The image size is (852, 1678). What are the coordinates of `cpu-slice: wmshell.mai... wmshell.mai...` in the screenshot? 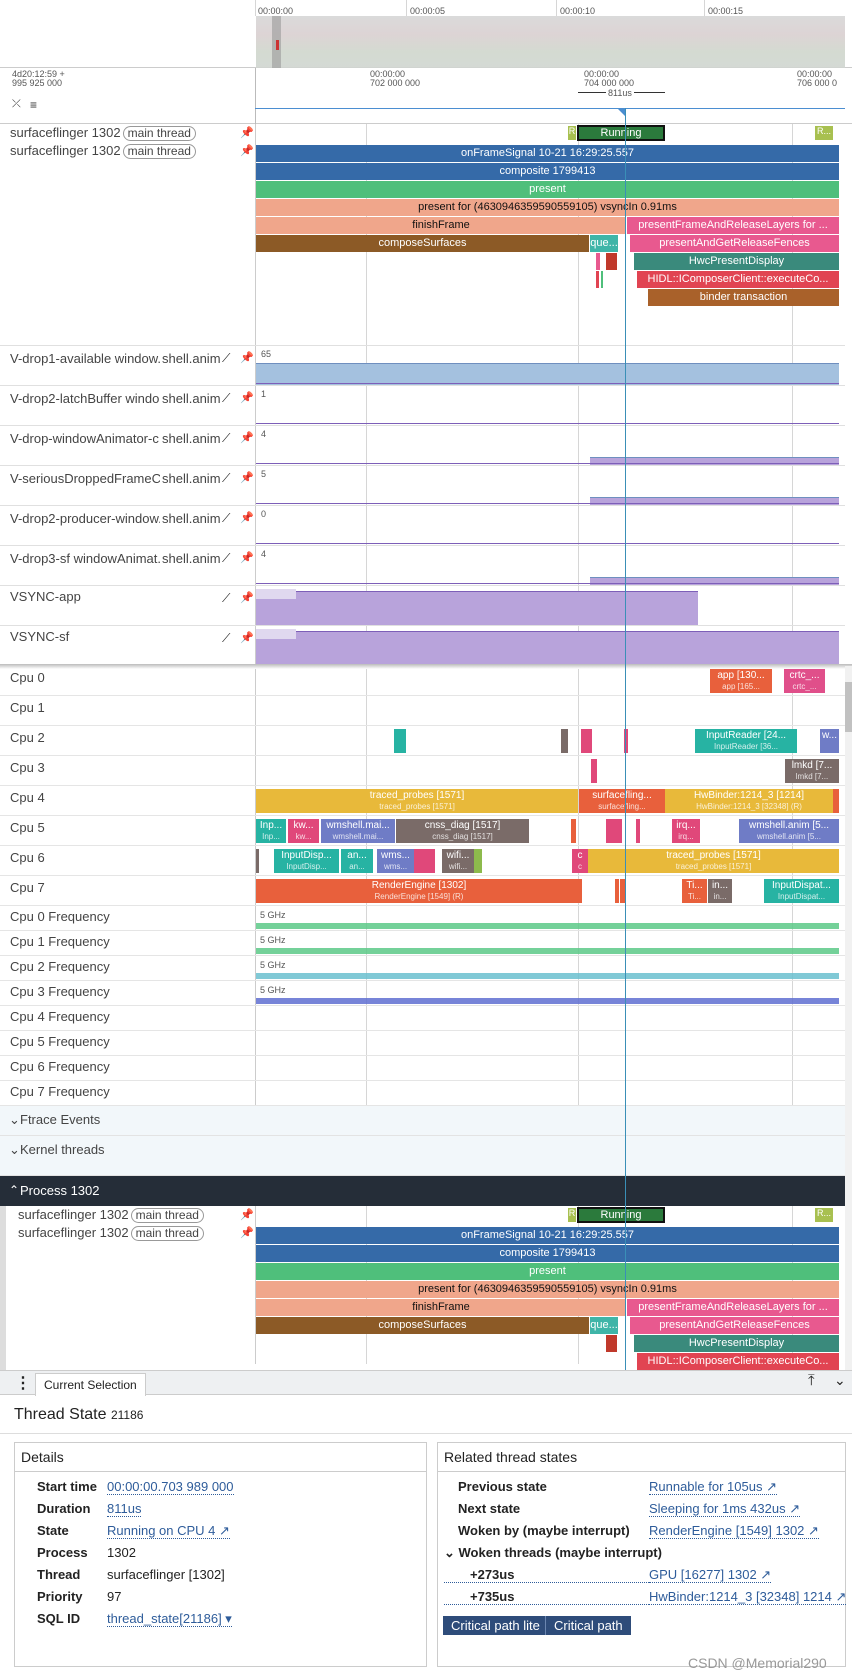 It's located at (358, 831).